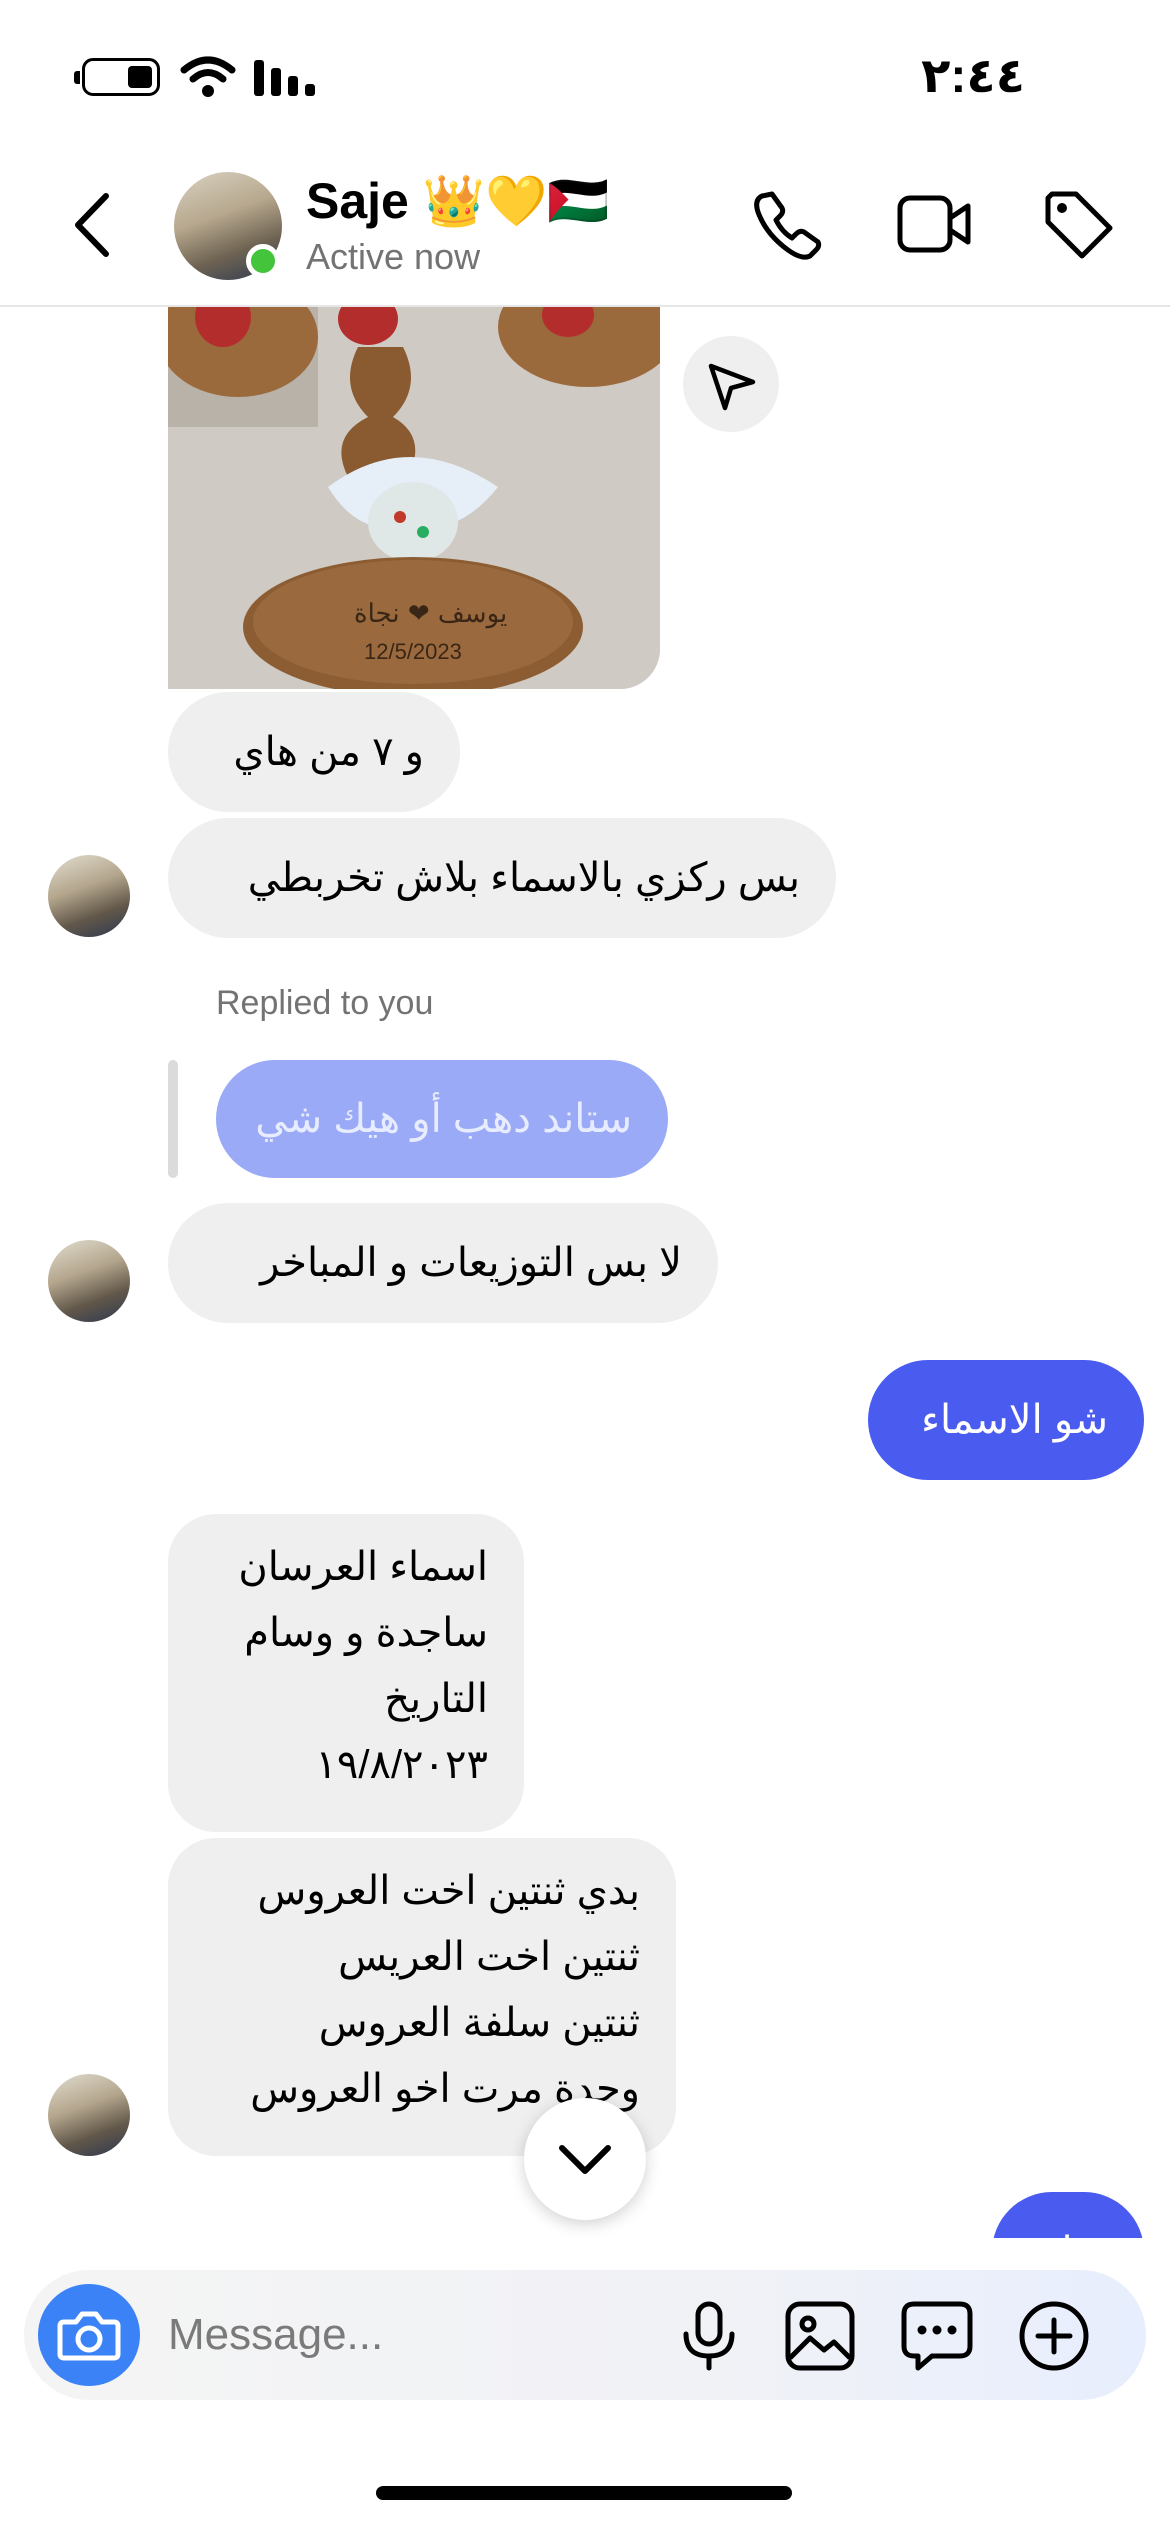 Image resolution: width=1170 pixels, height=2532 pixels. I want to click on scroll-to-bottom-button, so click(585, 2159).